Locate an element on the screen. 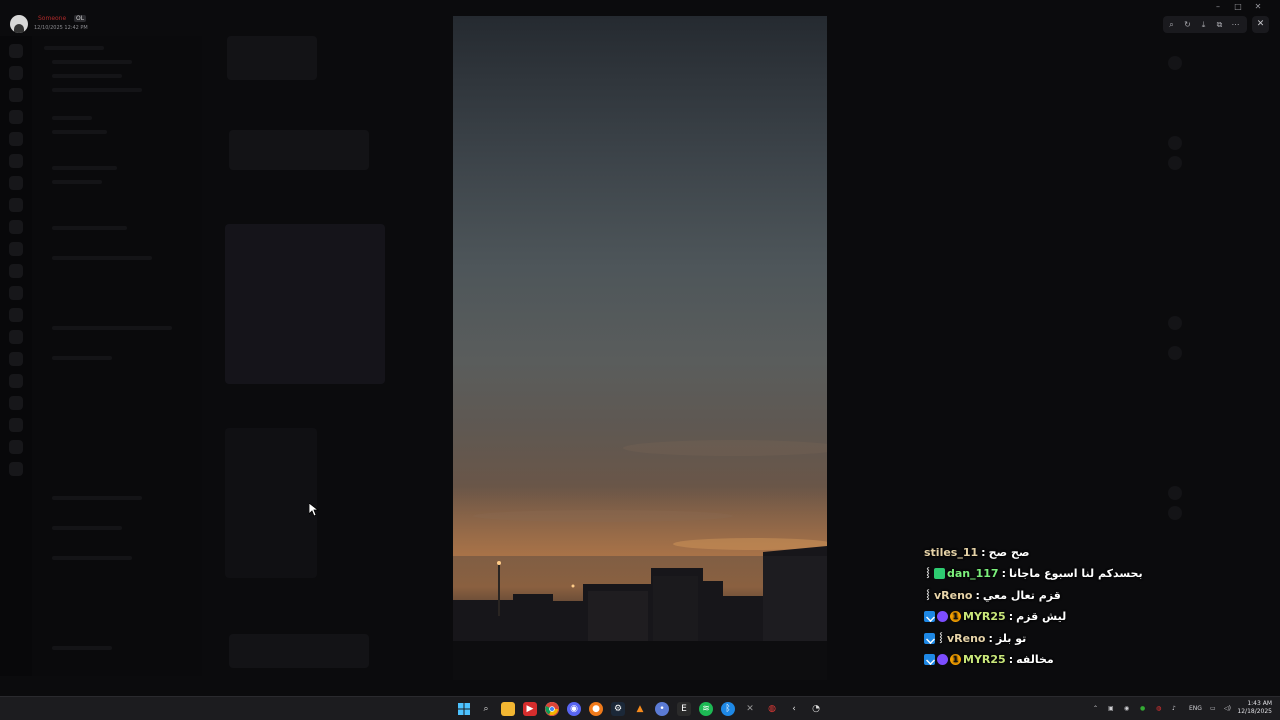 The width and height of the screenshot is (1280, 720). message-feed is located at coordinates (305, 356).